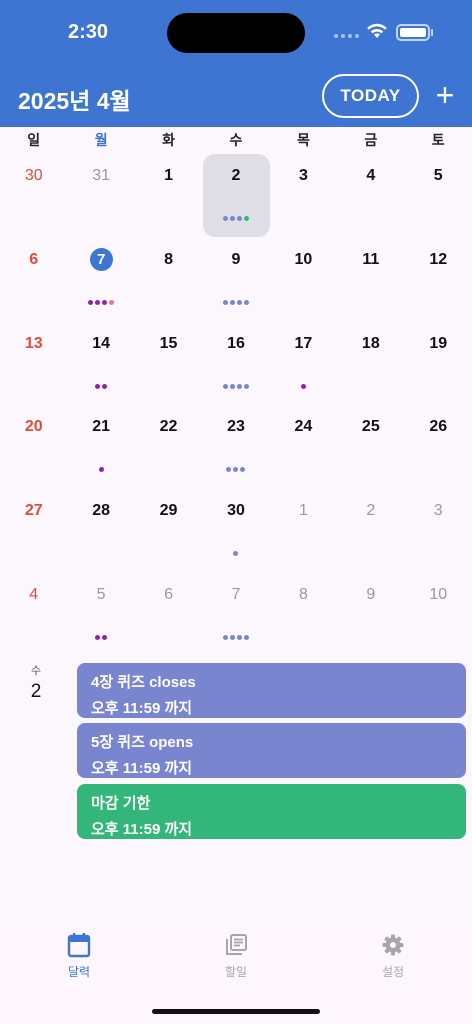 The image size is (472, 1024). Describe the element at coordinates (74, 99) in the screenshot. I see `month-title: 2025년 4월` at that location.